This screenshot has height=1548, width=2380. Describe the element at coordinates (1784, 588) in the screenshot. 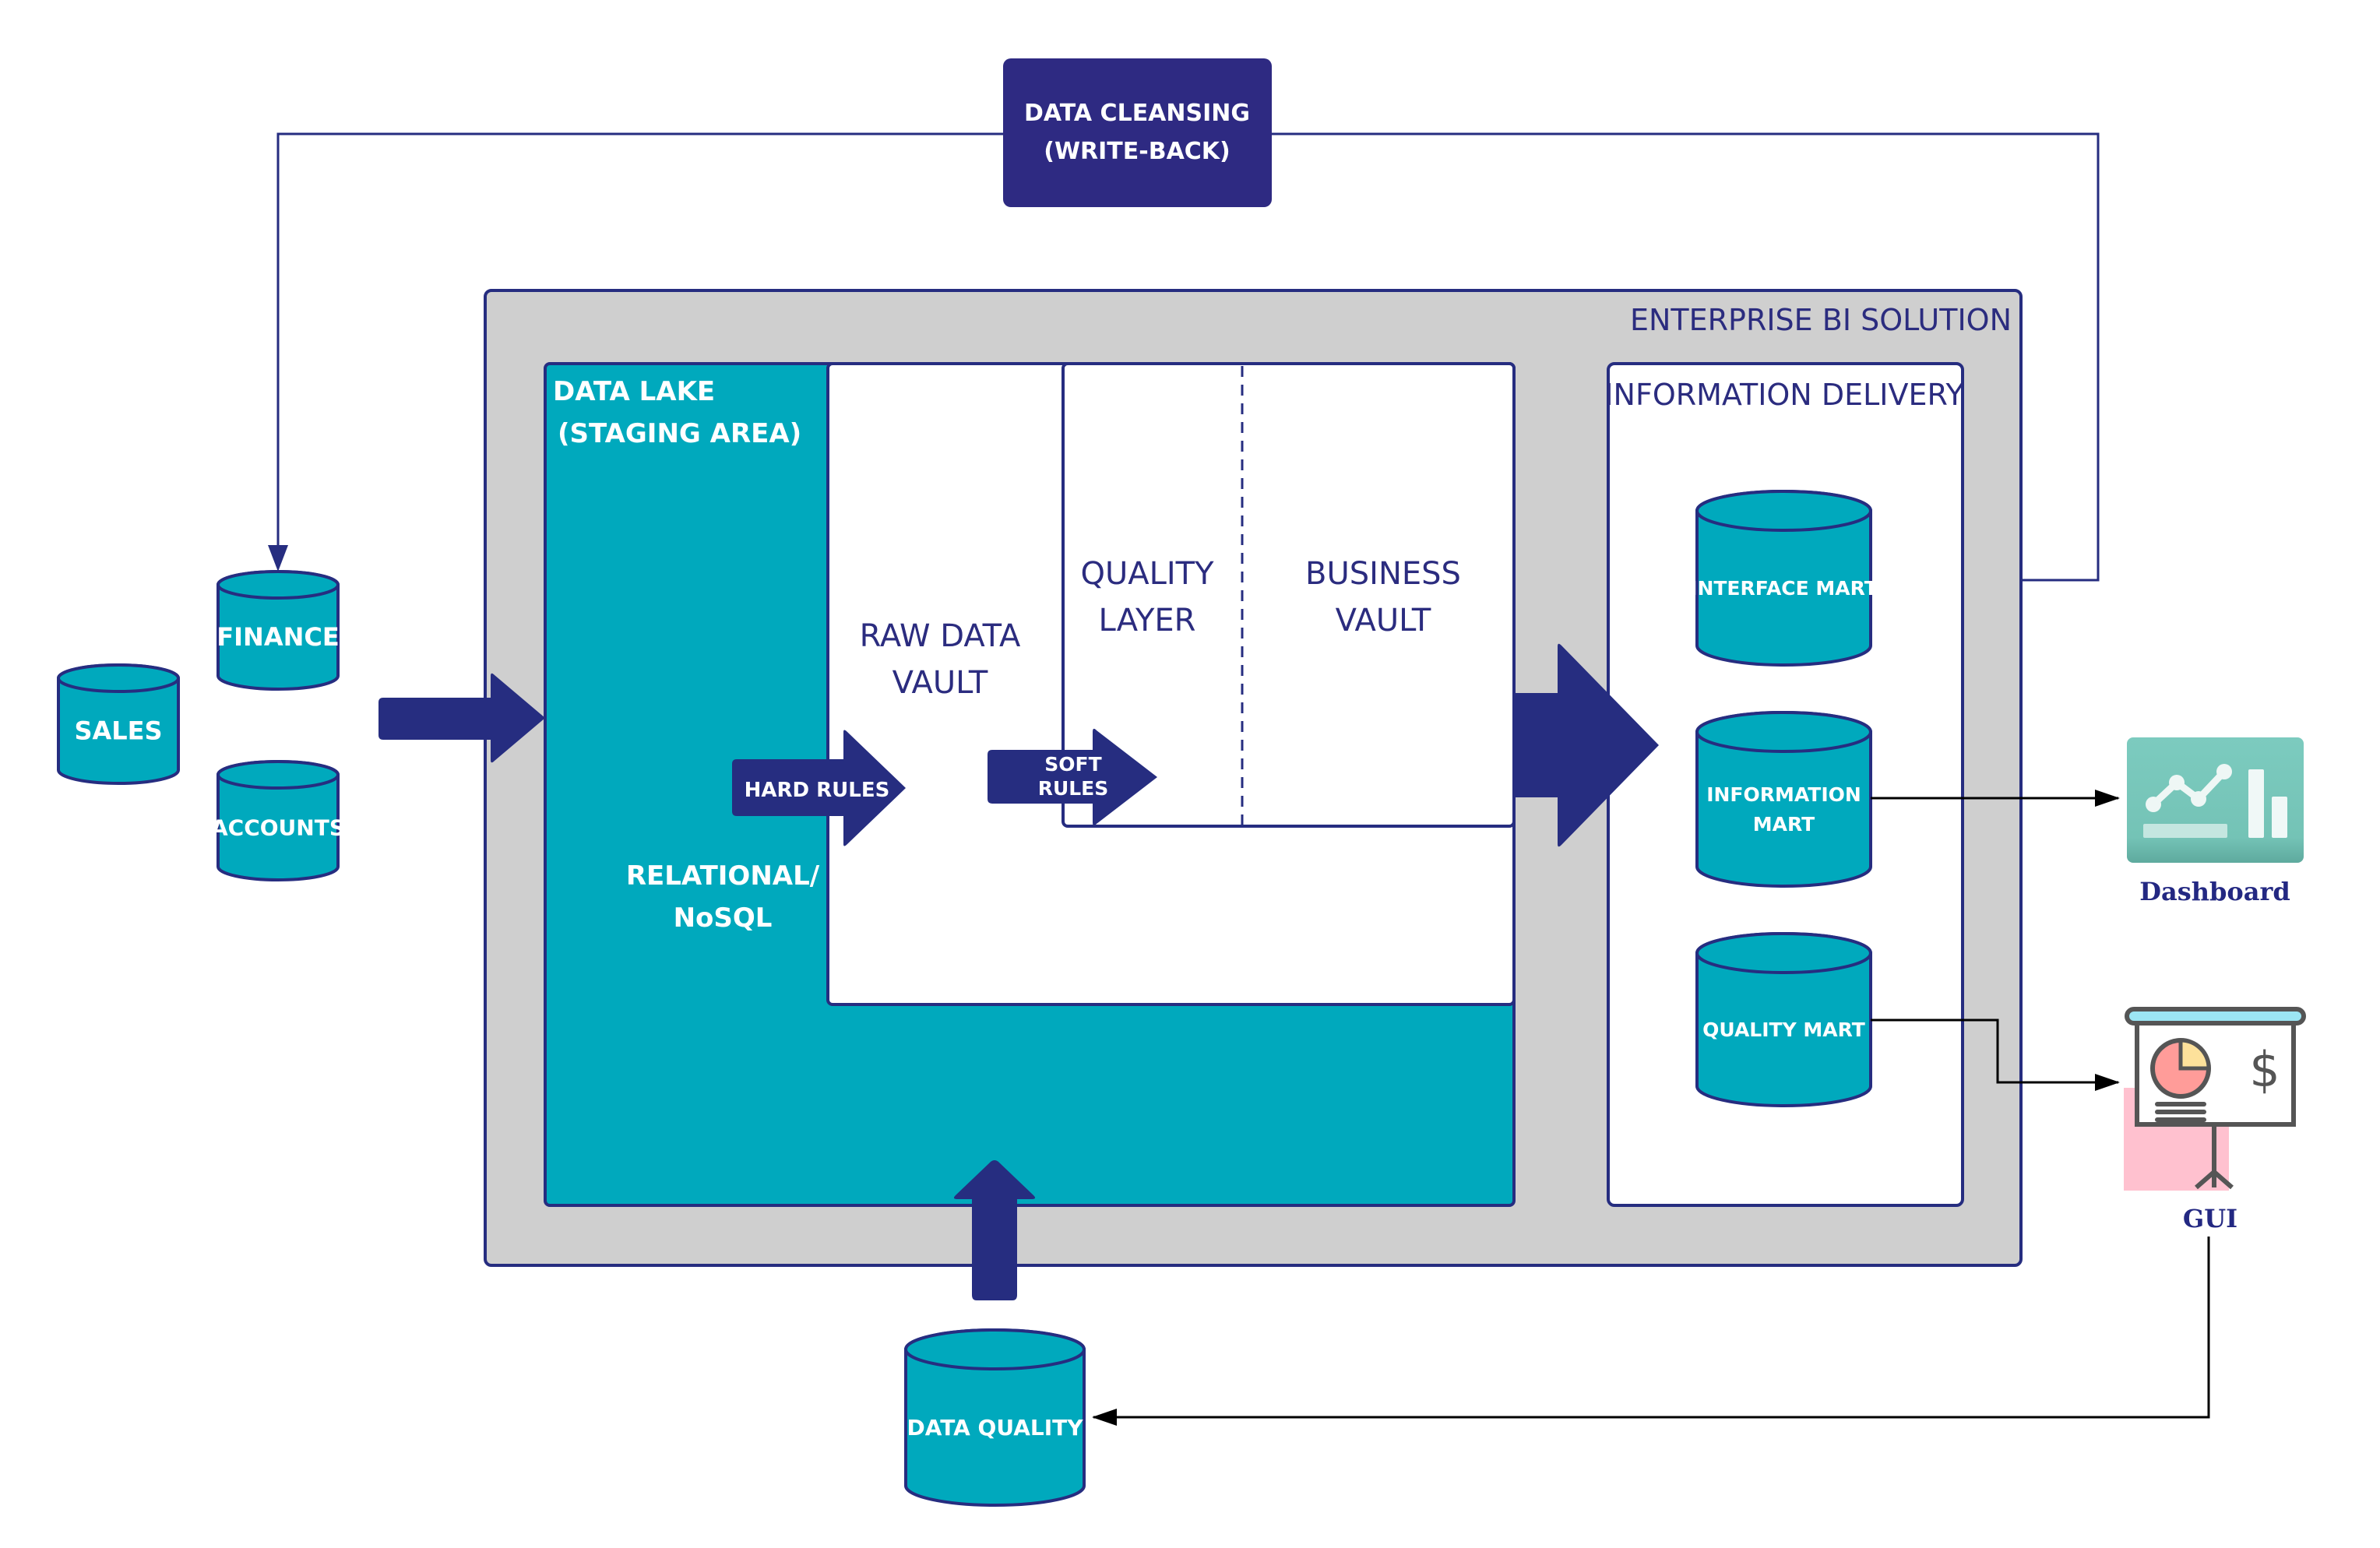

I see `interface-mart-label: INTERFACE MART` at that location.